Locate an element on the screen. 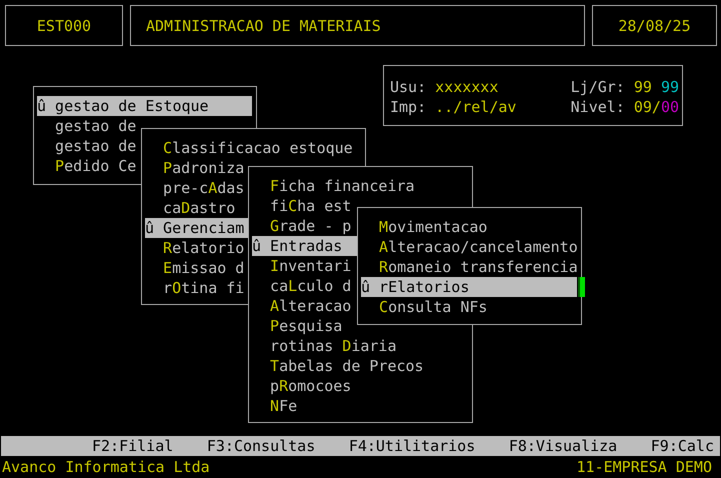 The image size is (721, 478). window-title: ADMINISTRACAO DE MATERIAIS is located at coordinates (263, 26).